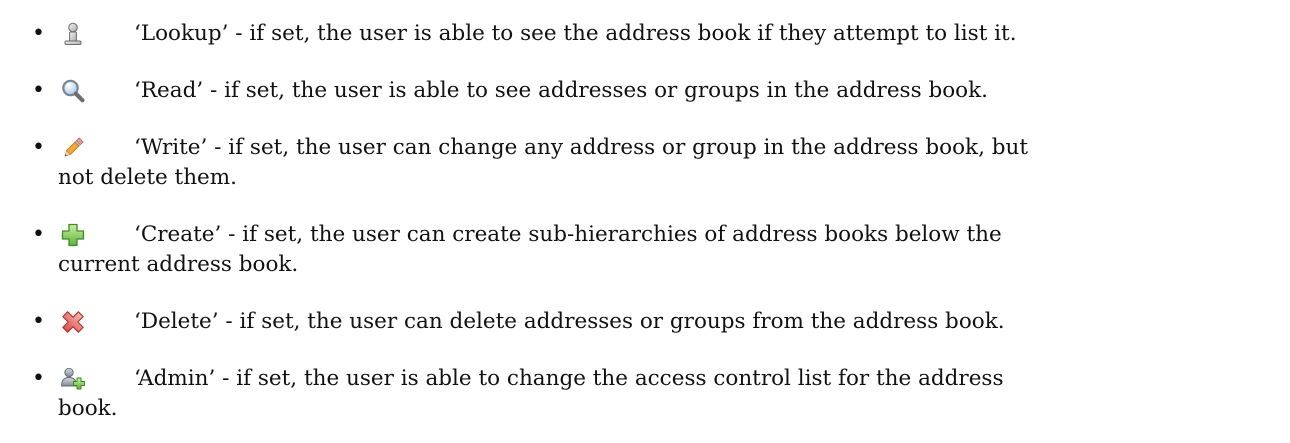 This screenshot has height=443, width=1290. I want to click on pencil-icon, so click(73, 148).